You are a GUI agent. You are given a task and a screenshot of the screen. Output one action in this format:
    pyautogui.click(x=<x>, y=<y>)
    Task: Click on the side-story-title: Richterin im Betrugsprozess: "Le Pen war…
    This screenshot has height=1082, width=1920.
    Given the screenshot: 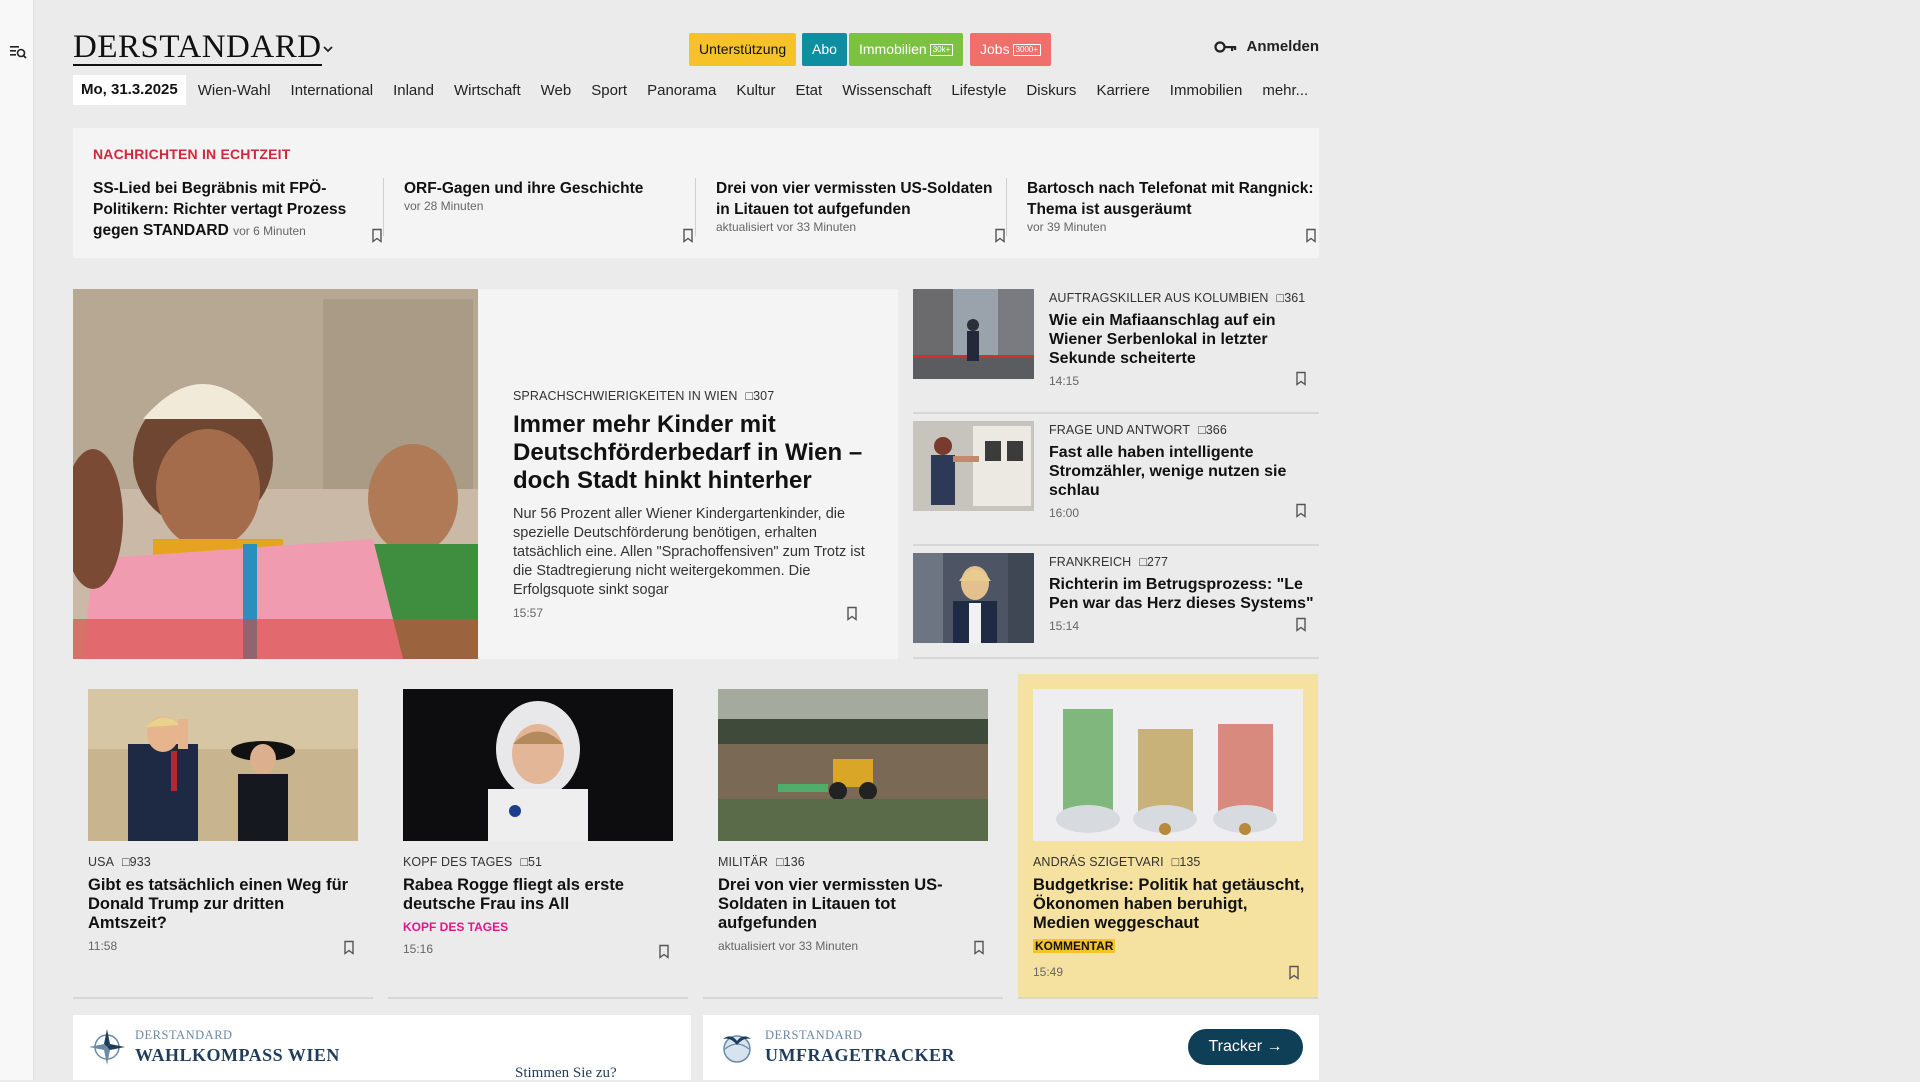 What is the action you would take?
    pyautogui.click(x=1183, y=594)
    